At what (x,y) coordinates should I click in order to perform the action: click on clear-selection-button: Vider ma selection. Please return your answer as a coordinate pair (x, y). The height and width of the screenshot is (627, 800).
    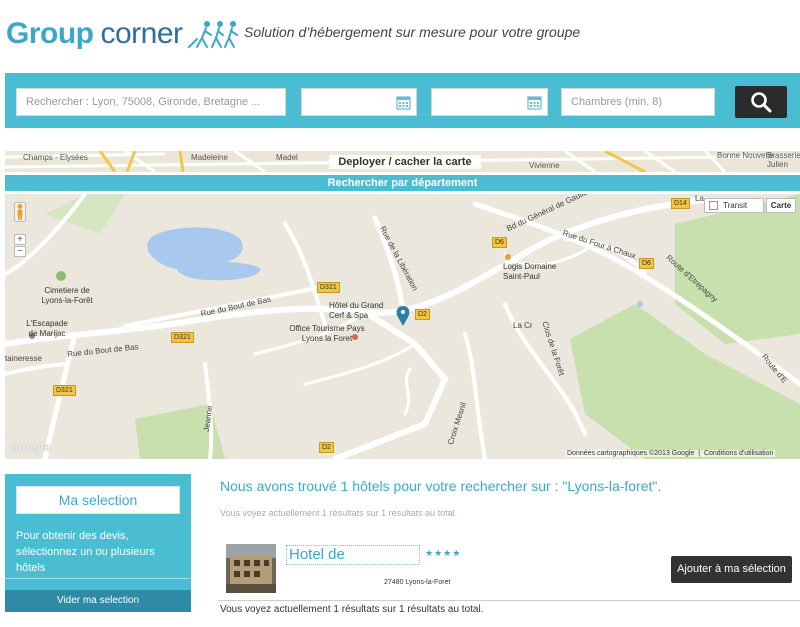
    Looking at the image, I should click on (98, 601).